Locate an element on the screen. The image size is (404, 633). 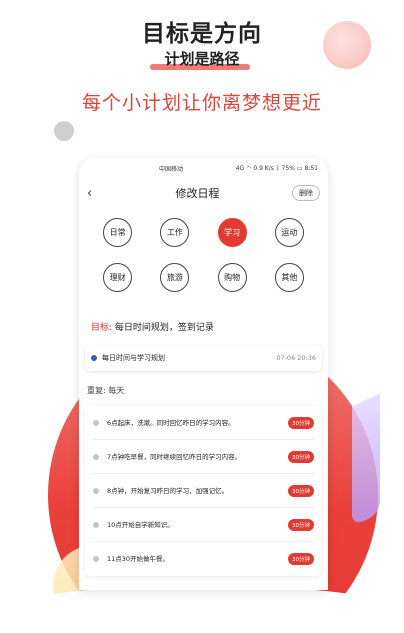
task-item: 11点30开始做午餐。 30分钟 is located at coordinates (203, 559).